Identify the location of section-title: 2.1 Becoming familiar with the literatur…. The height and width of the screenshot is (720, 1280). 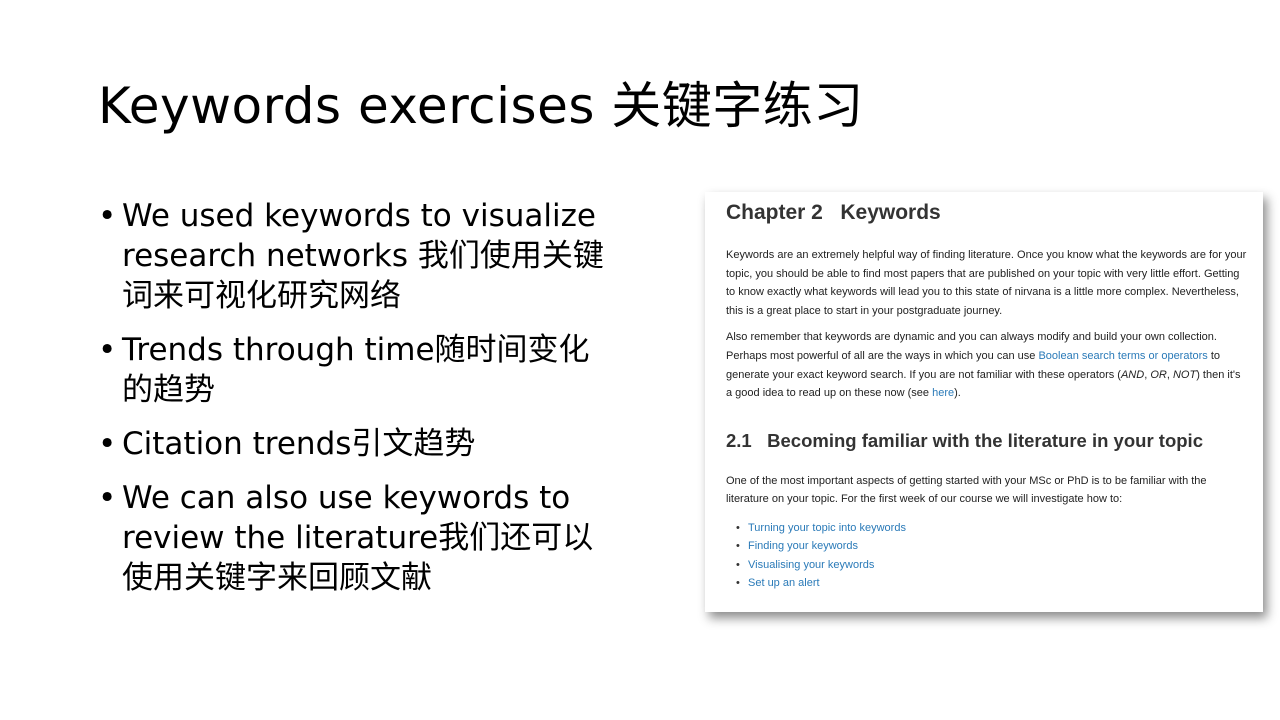
(964, 440).